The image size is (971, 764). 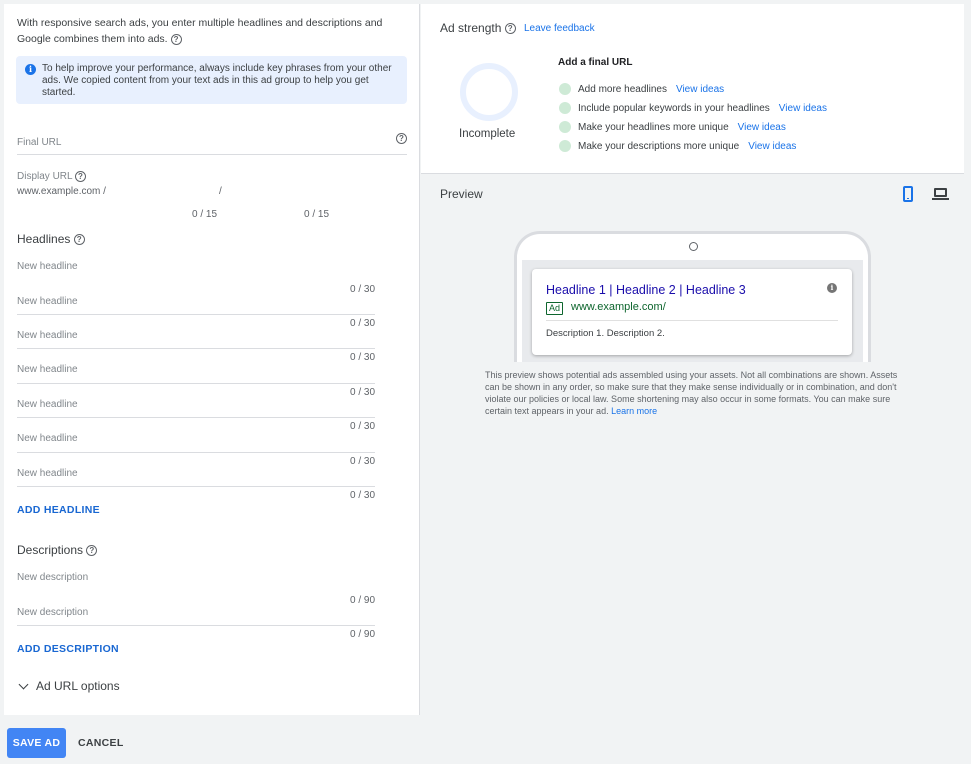 What do you see at coordinates (39, 142) in the screenshot?
I see `final-url-field: Final URL` at bounding box center [39, 142].